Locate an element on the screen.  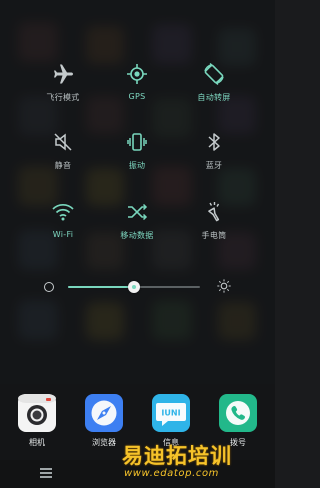
mute-icon is located at coordinates (63, 142).